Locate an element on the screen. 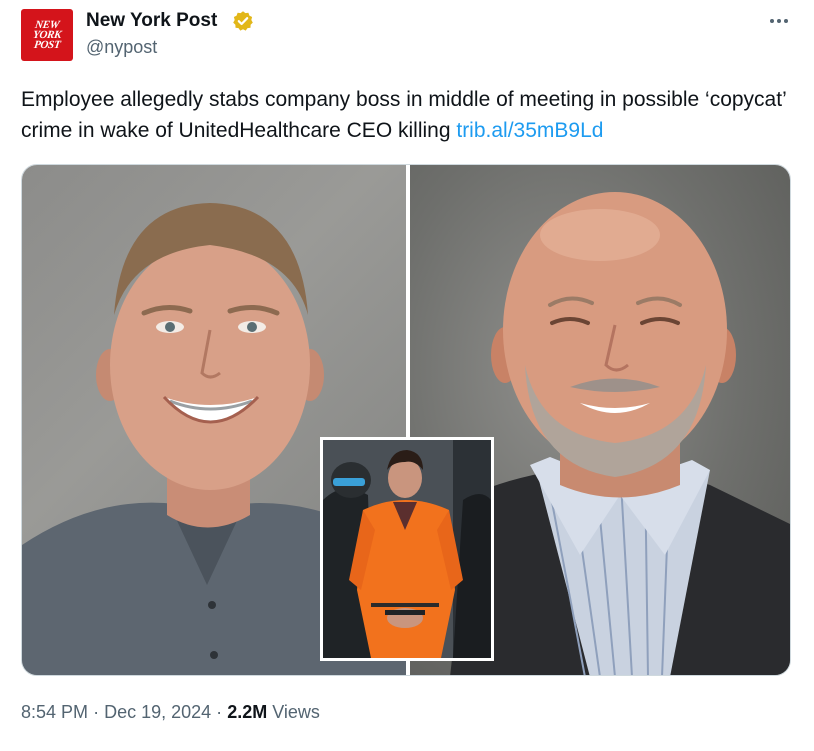 Image resolution: width=814 pixels, height=751 pixels. tweet-link: trib.al/35mB9Ld is located at coordinates (529, 130).